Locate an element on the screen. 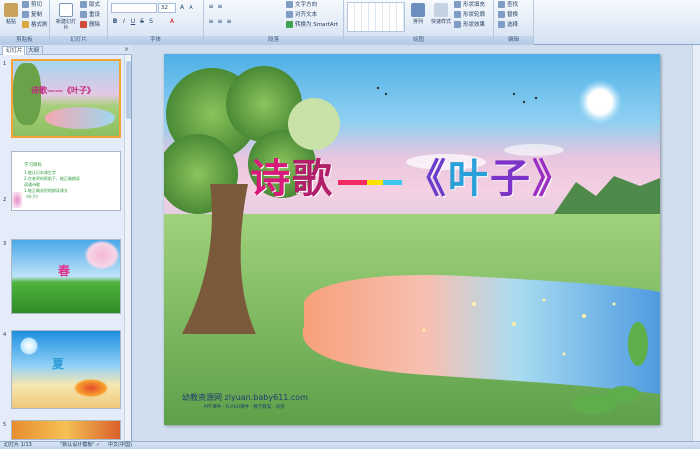 The height and width of the screenshot is (449, 700). paste-button: 粘贴 is located at coordinates (11, 19).